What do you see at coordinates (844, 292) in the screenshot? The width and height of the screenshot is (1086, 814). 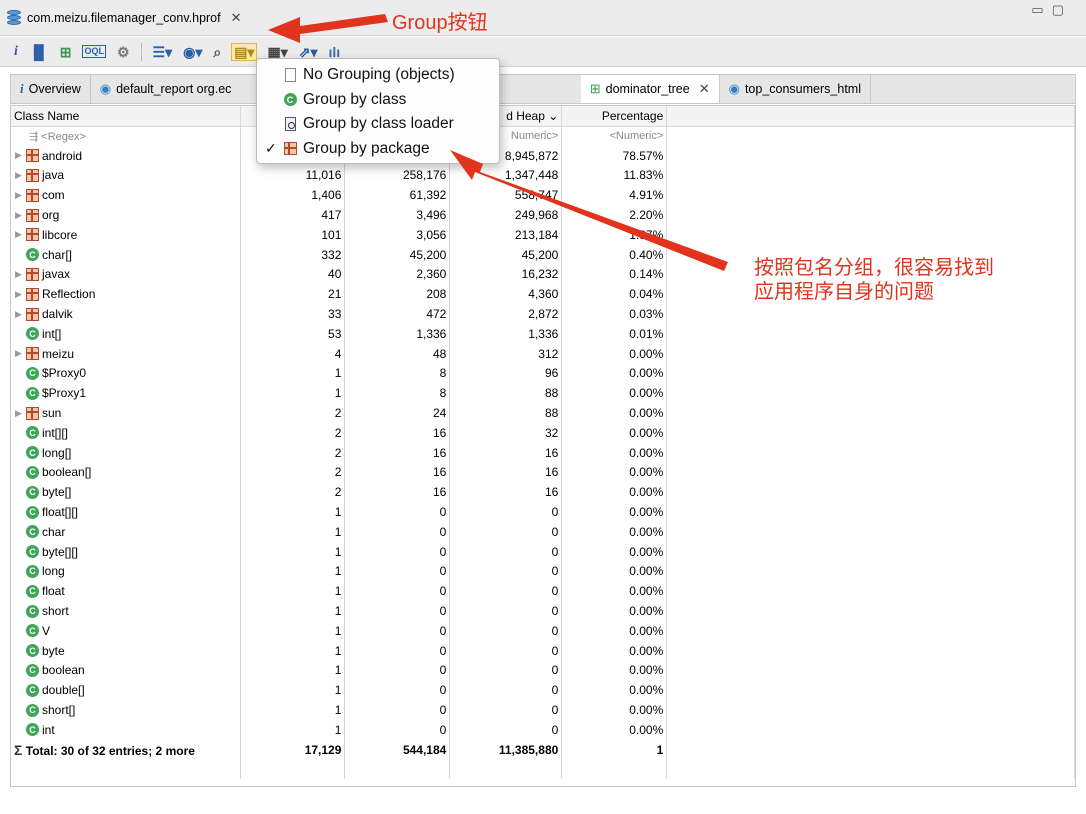 I see `annotation-line: 应用程序自身的问题` at bounding box center [844, 292].